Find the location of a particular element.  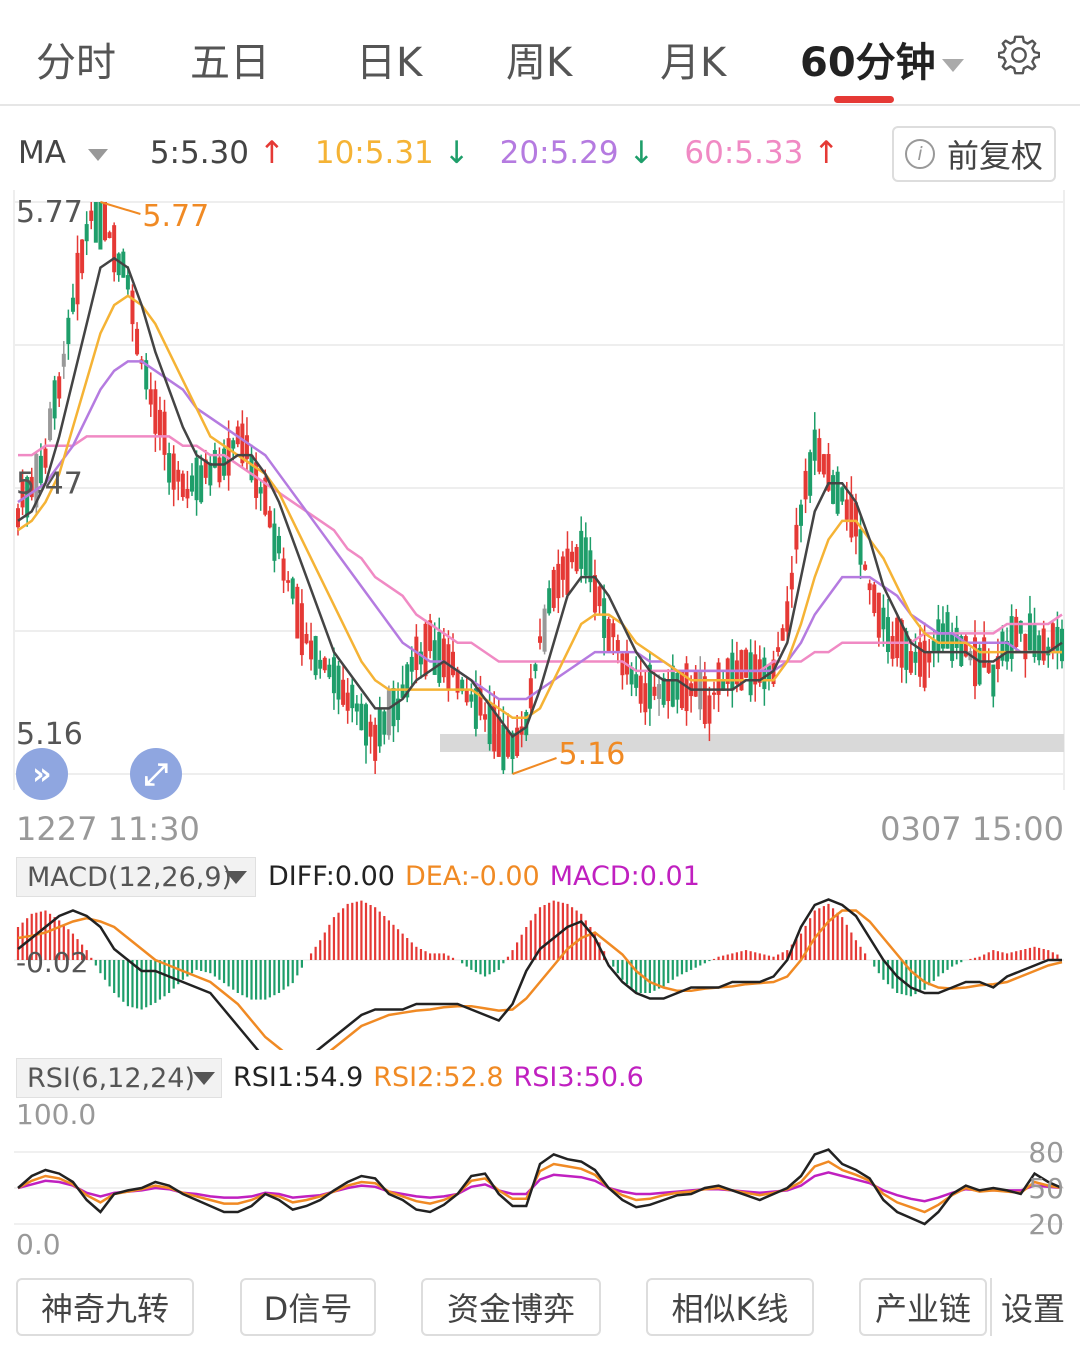

tab-month-k: 月K is located at coordinates (693, 59).